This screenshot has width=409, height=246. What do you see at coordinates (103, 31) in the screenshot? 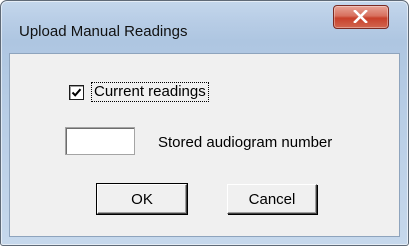
I see `window-title: Upload Manual Readings` at bounding box center [103, 31].